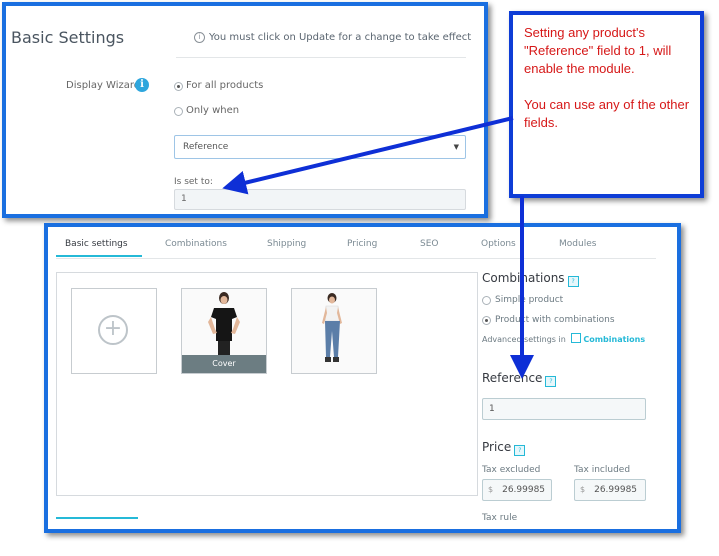 The image size is (719, 556). Describe the element at coordinates (614, 339) in the screenshot. I see `combinations-link: Combinations` at that location.